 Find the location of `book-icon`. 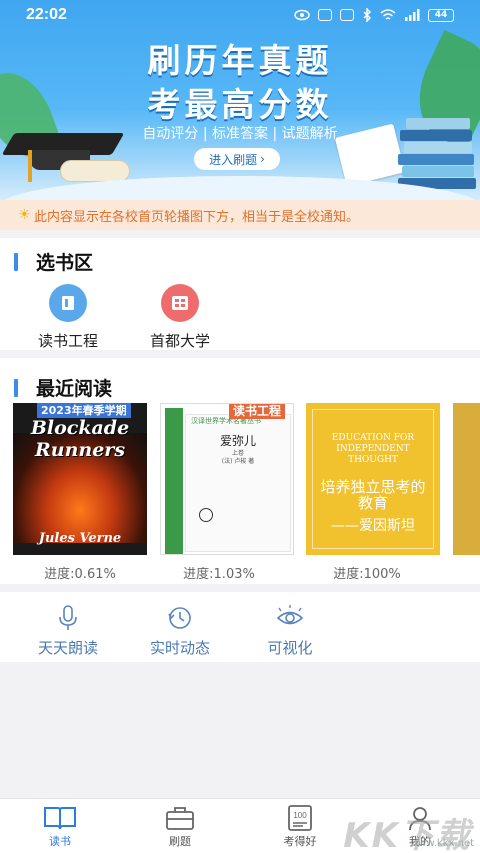

book-icon is located at coordinates (68, 303).